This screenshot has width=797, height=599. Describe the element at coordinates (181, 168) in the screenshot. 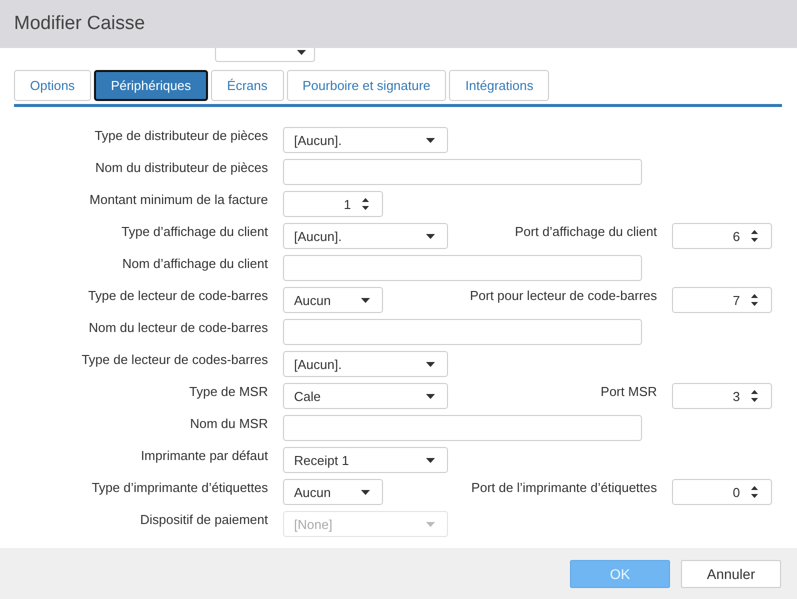

I see `field-label: Nom du distributeur de pièces` at that location.